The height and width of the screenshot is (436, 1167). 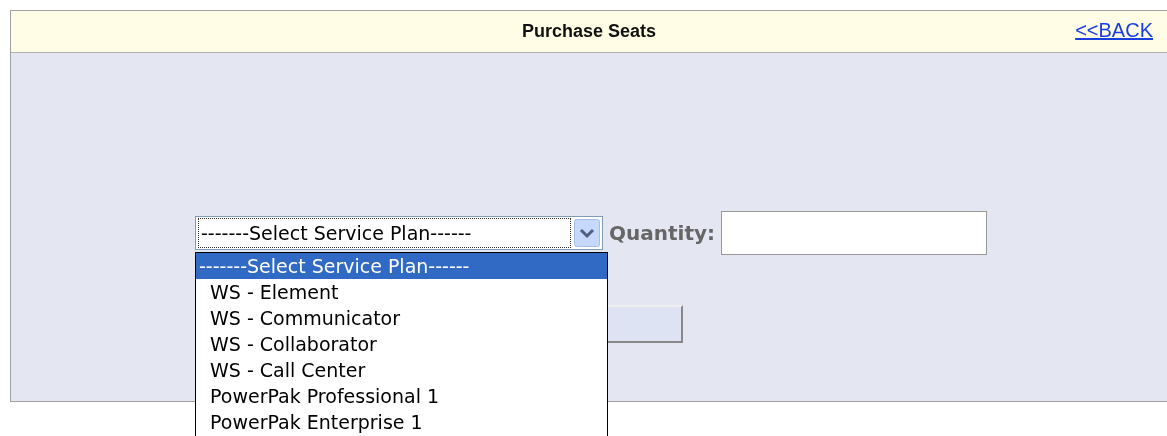 What do you see at coordinates (662, 233) in the screenshot?
I see `quantity-label: Quantity:` at bounding box center [662, 233].